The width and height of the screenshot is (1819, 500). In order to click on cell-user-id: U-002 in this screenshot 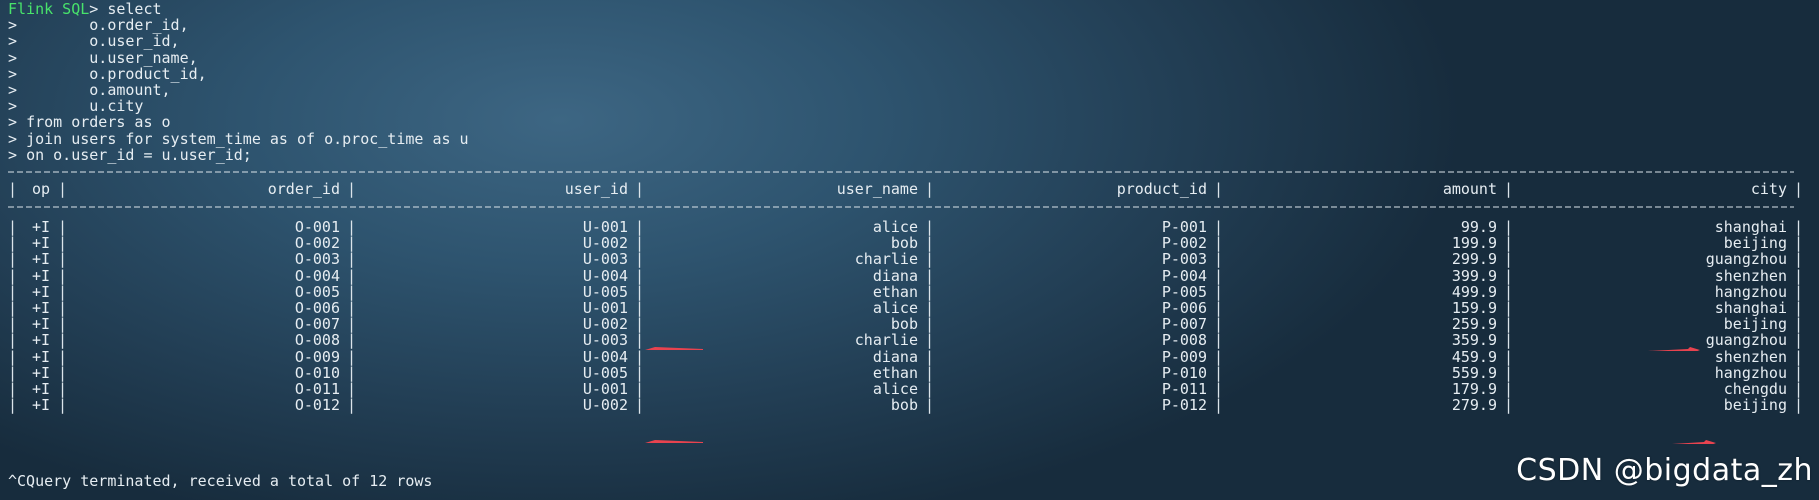, I will do `click(605, 405)`.